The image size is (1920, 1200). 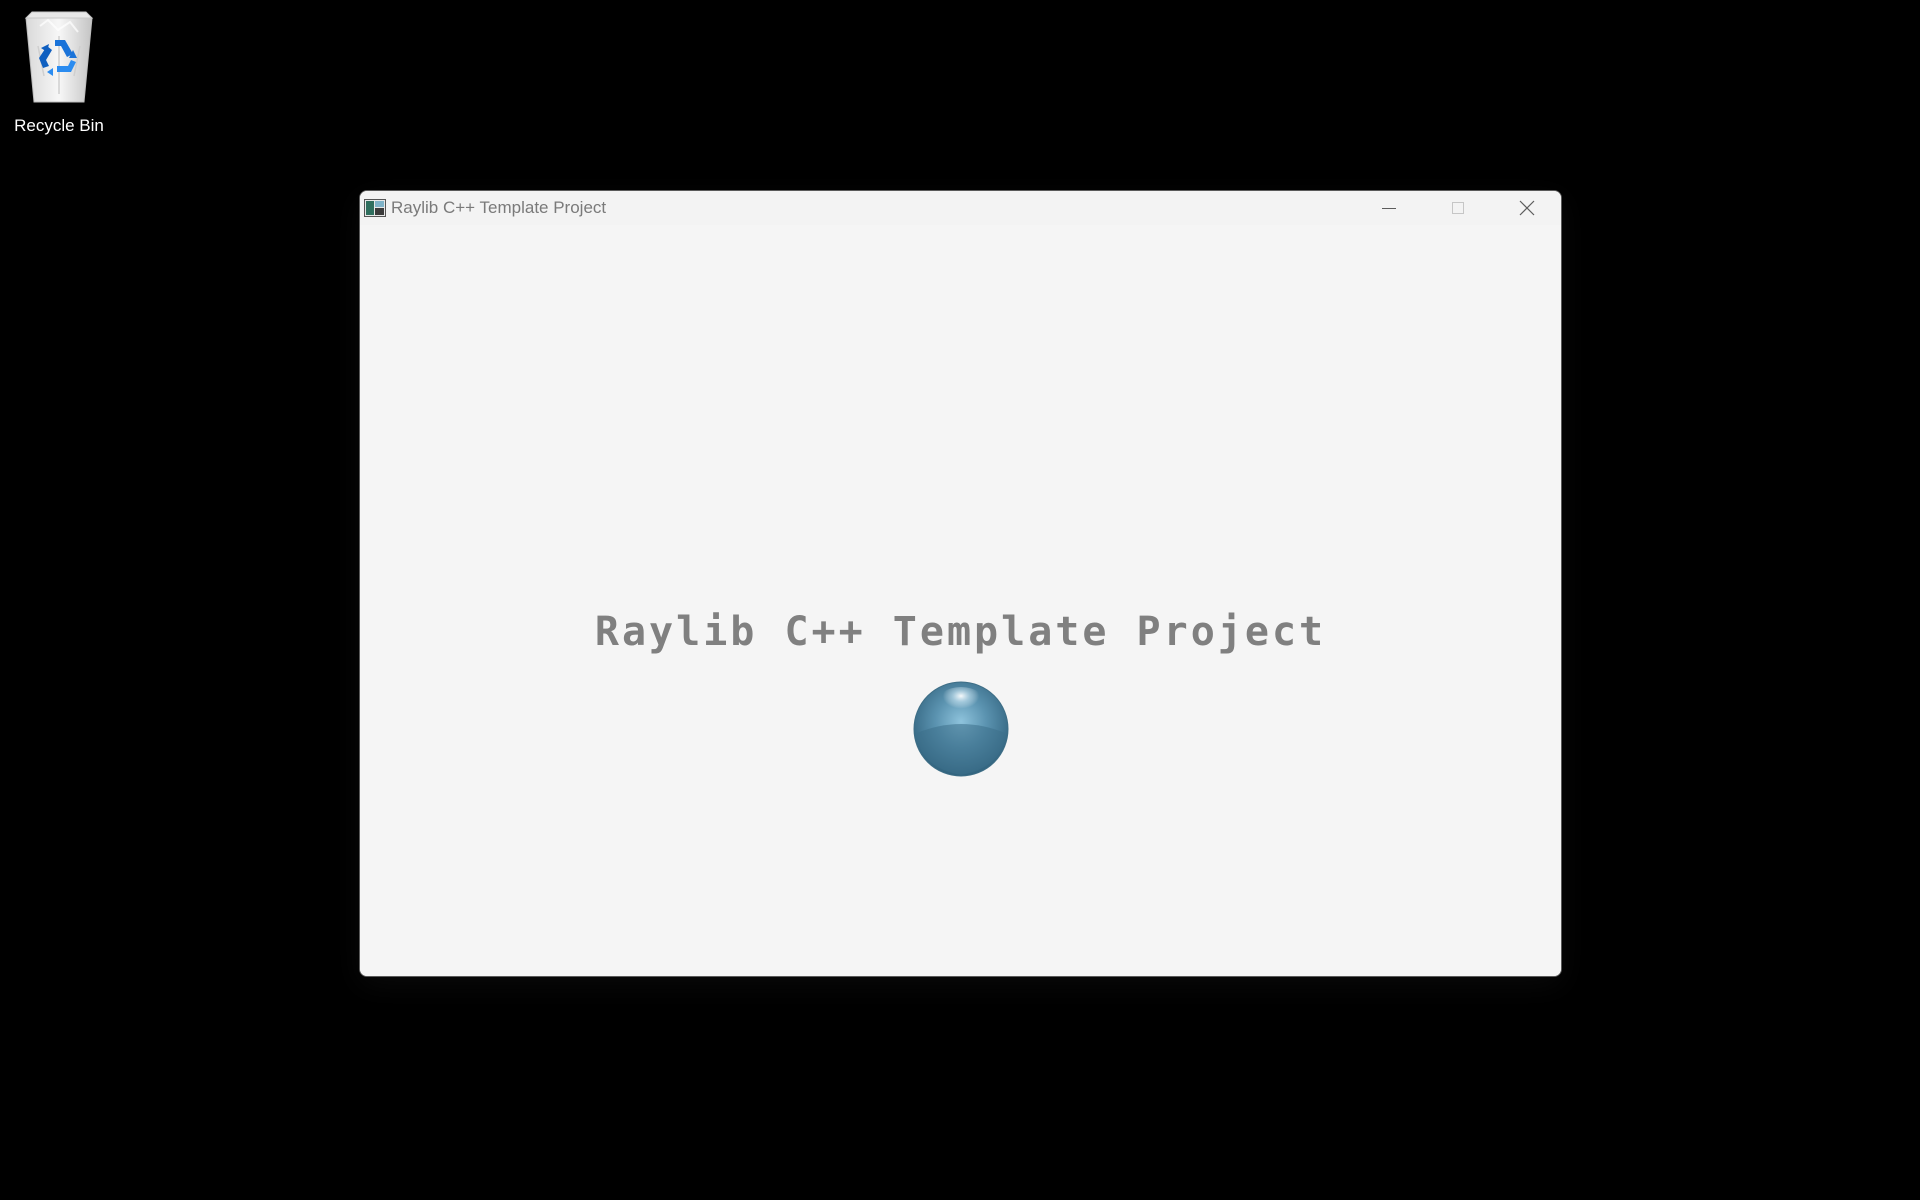 What do you see at coordinates (59, 57) in the screenshot?
I see `recycle-bin-icon` at bounding box center [59, 57].